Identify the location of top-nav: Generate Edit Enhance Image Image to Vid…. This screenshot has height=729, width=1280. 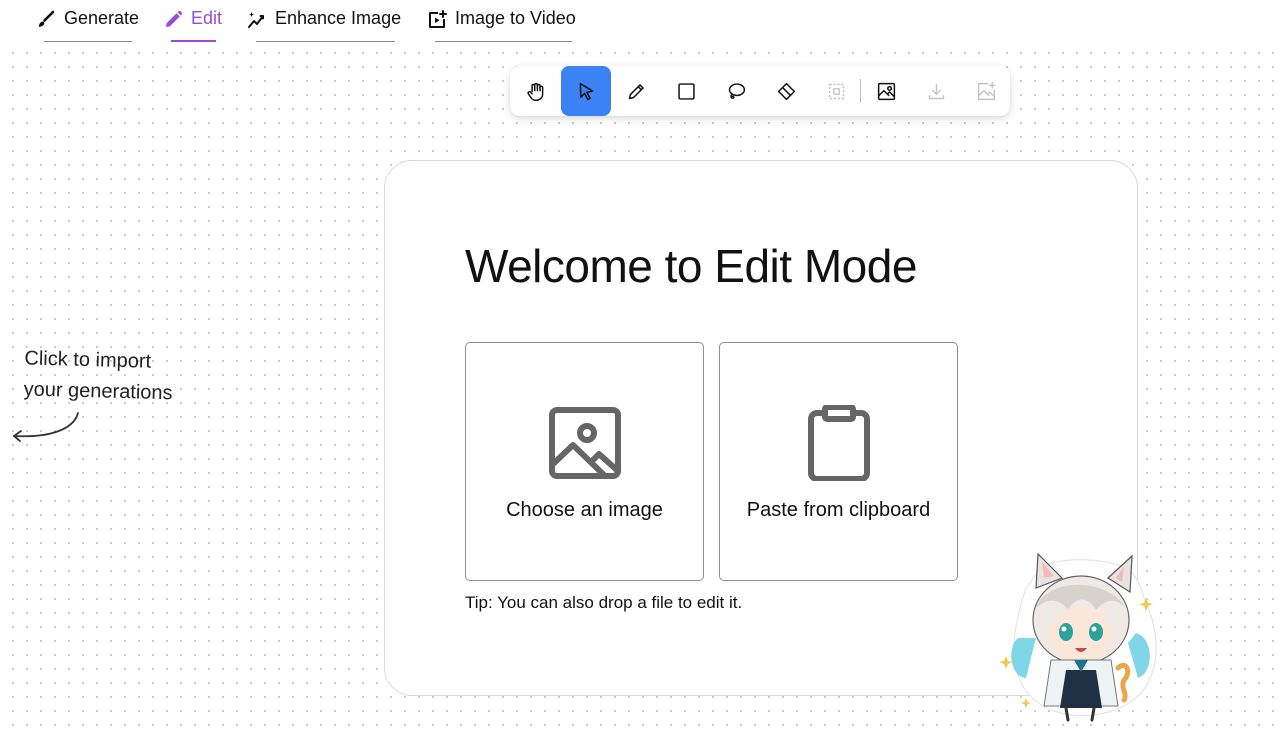
(640, 22).